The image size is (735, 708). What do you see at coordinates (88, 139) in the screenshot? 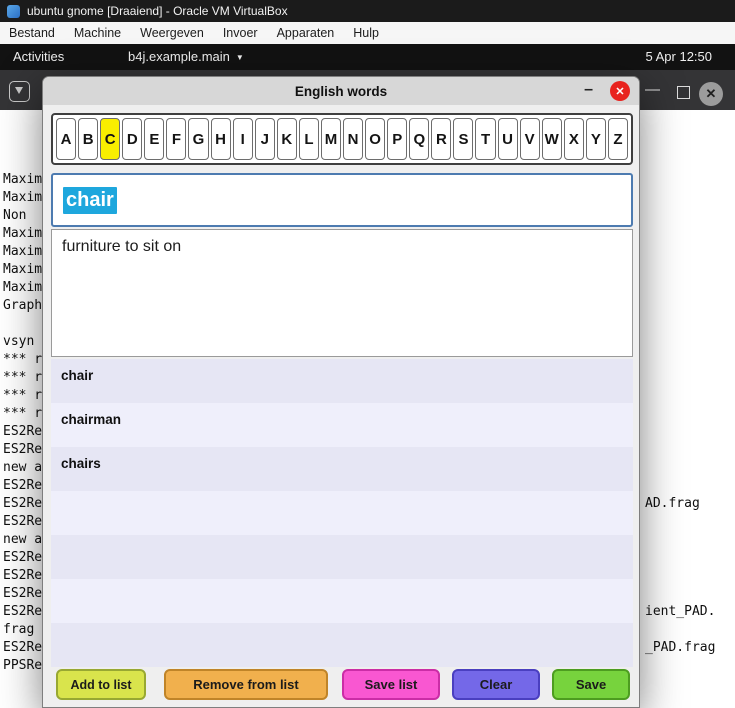
I see `letter-key-b: B` at bounding box center [88, 139].